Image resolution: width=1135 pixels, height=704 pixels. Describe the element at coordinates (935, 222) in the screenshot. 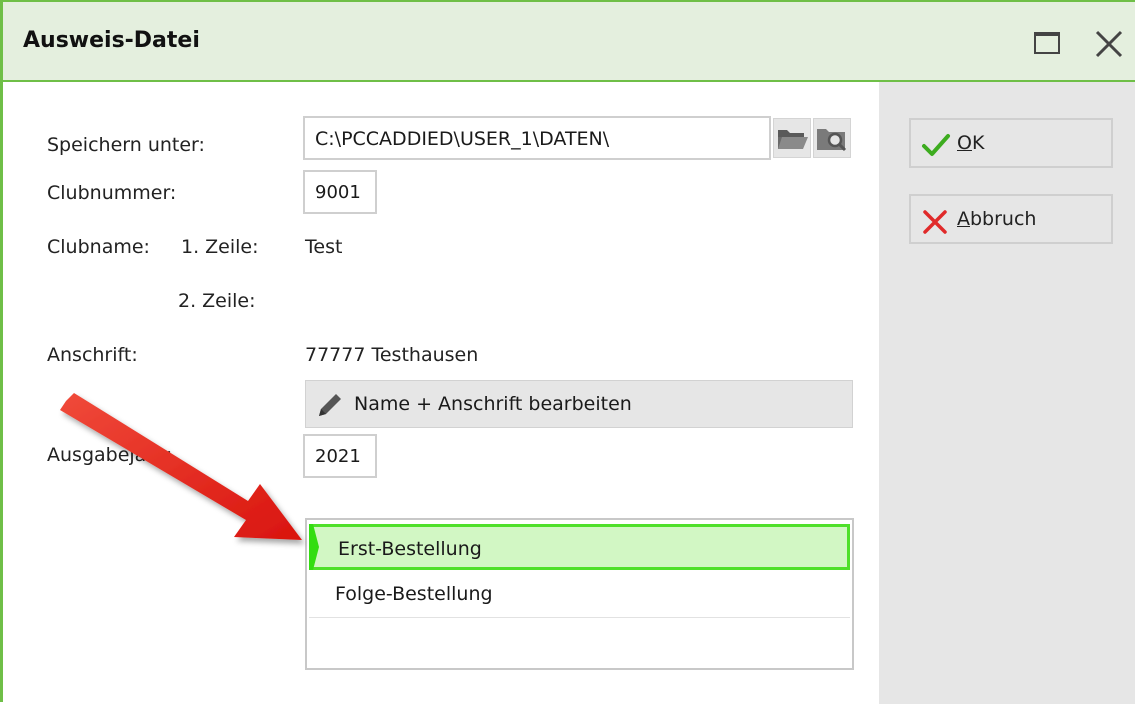

I see `cancel-x-icon` at that location.